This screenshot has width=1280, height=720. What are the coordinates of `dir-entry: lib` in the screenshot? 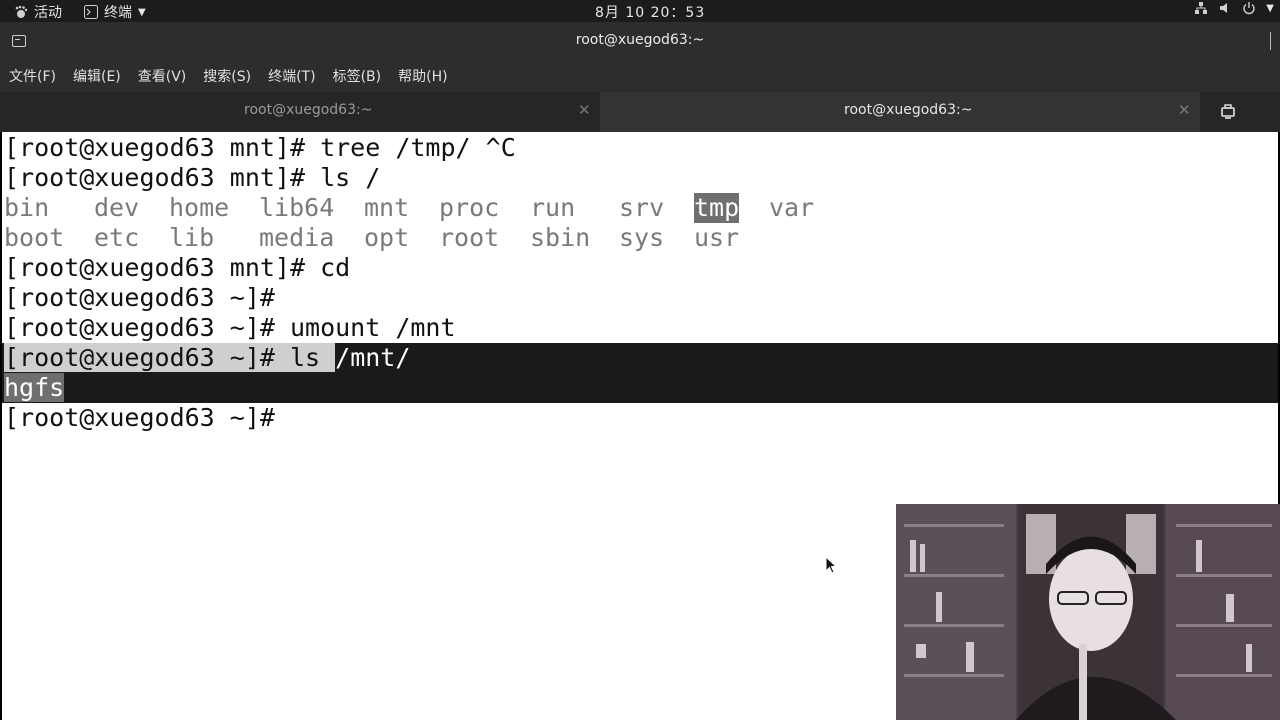 It's located at (192, 237).